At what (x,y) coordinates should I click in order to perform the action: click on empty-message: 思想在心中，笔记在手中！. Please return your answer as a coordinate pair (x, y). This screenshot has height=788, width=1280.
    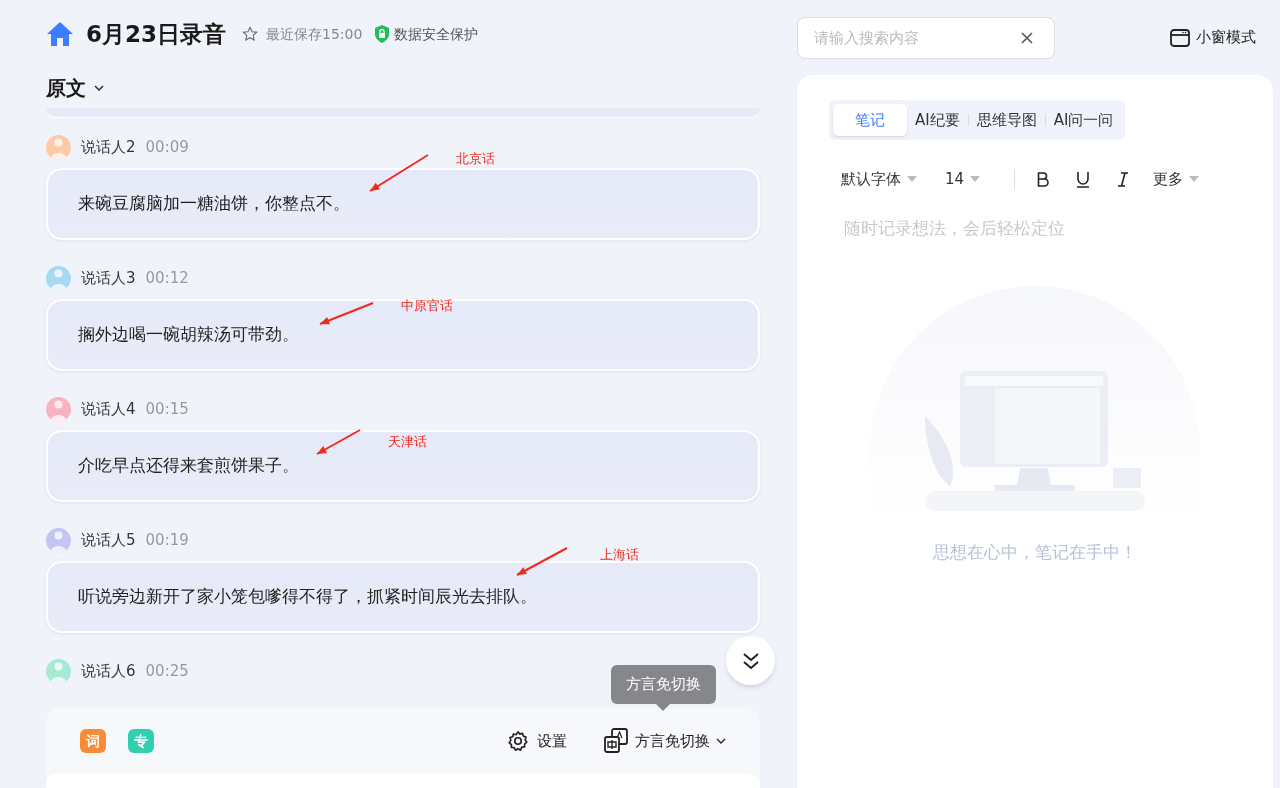
    Looking at the image, I should click on (1035, 552).